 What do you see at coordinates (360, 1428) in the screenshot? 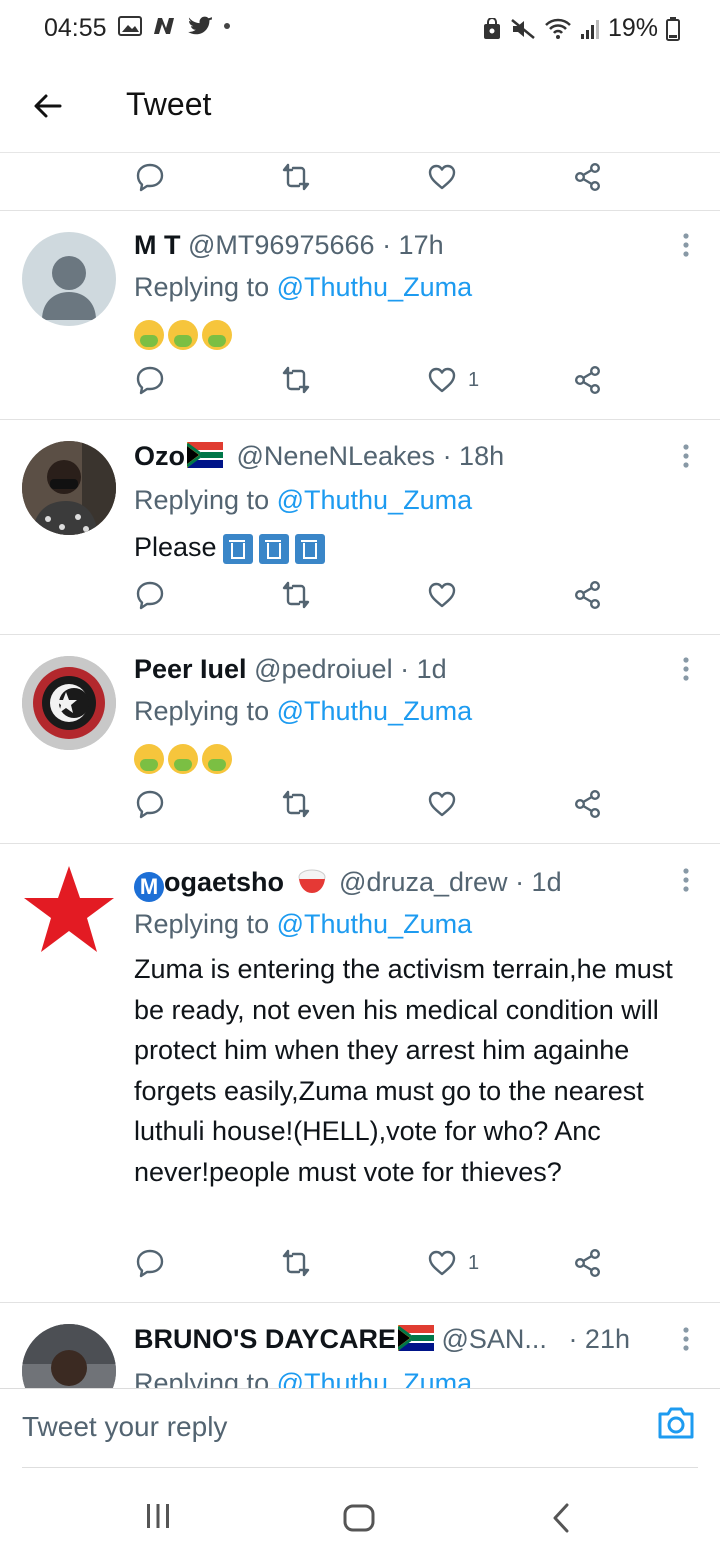
I see `reply-composer: Tweet your reply` at bounding box center [360, 1428].